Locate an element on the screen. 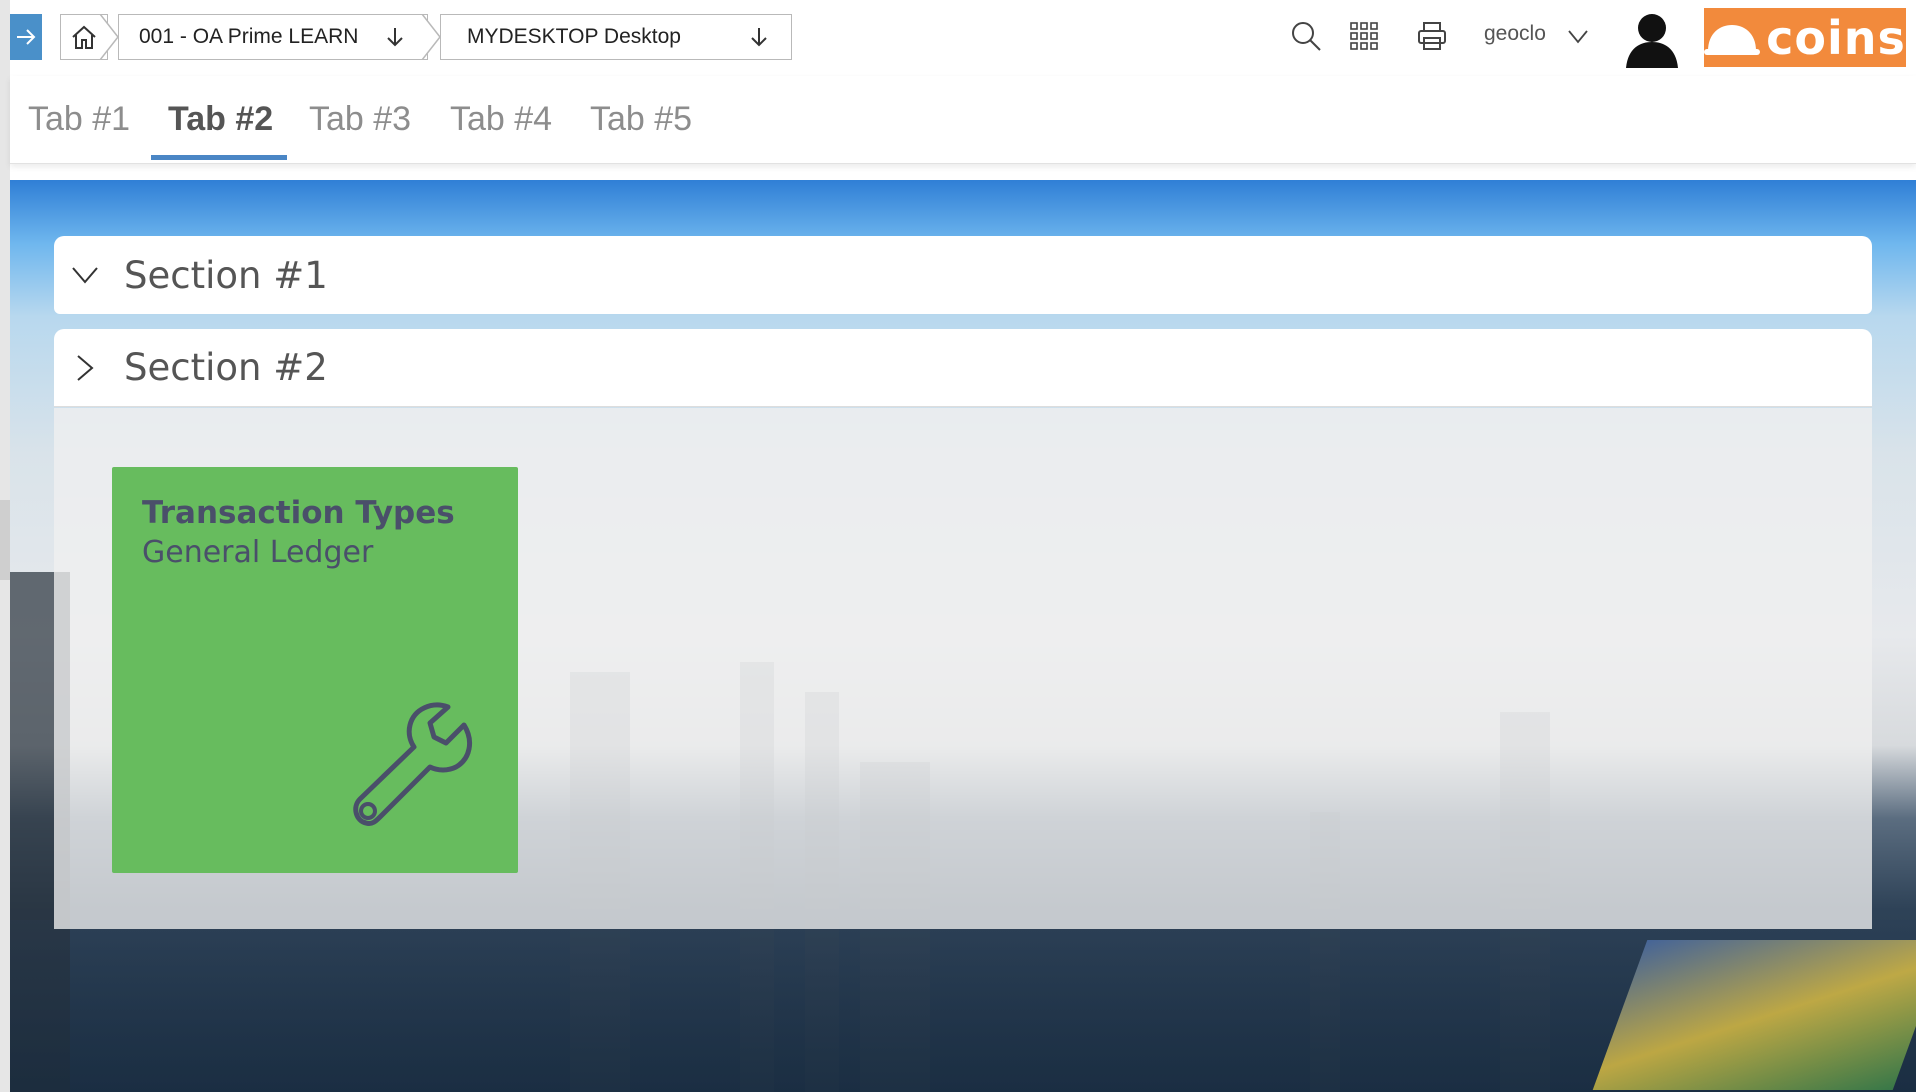 The width and height of the screenshot is (1916, 1092). coins-logo: coins is located at coordinates (1805, 37).